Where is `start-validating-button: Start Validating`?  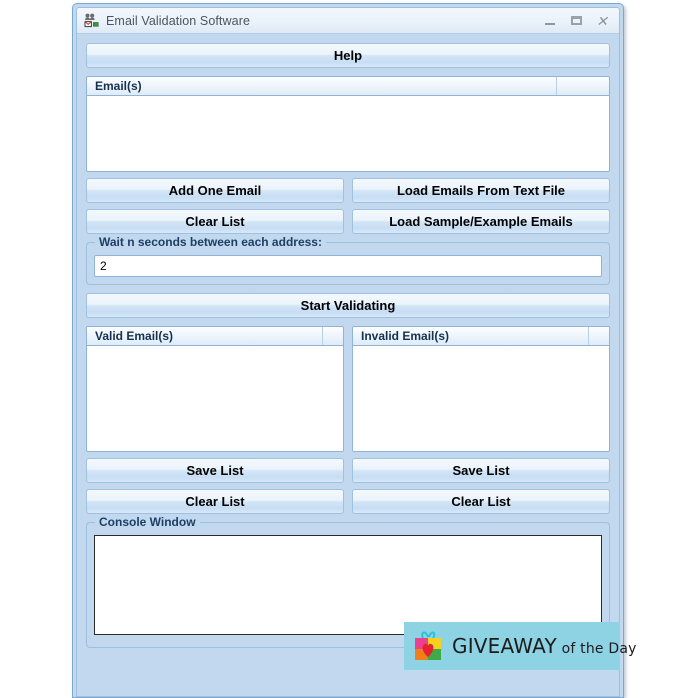
start-validating-button: Start Validating is located at coordinates (348, 305).